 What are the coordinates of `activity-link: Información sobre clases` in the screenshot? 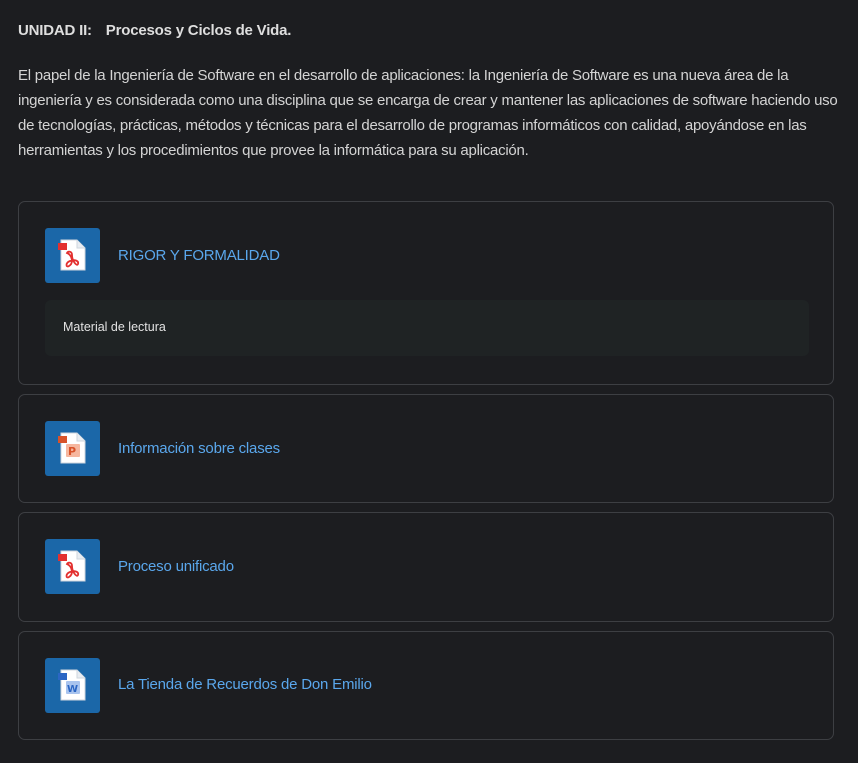 It's located at (199, 448).